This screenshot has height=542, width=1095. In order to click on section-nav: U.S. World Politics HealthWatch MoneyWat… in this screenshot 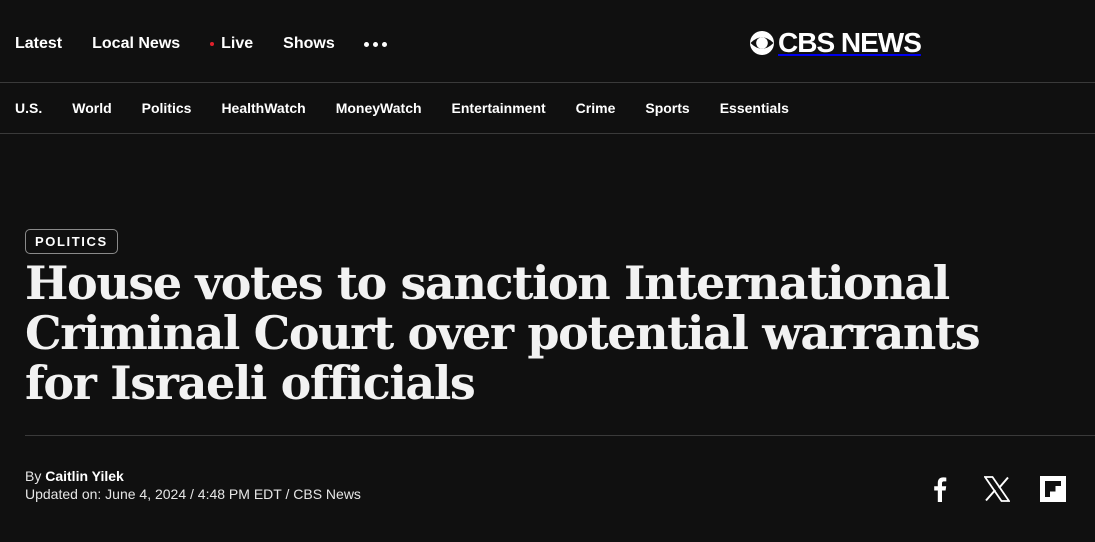, I will do `click(547, 108)`.